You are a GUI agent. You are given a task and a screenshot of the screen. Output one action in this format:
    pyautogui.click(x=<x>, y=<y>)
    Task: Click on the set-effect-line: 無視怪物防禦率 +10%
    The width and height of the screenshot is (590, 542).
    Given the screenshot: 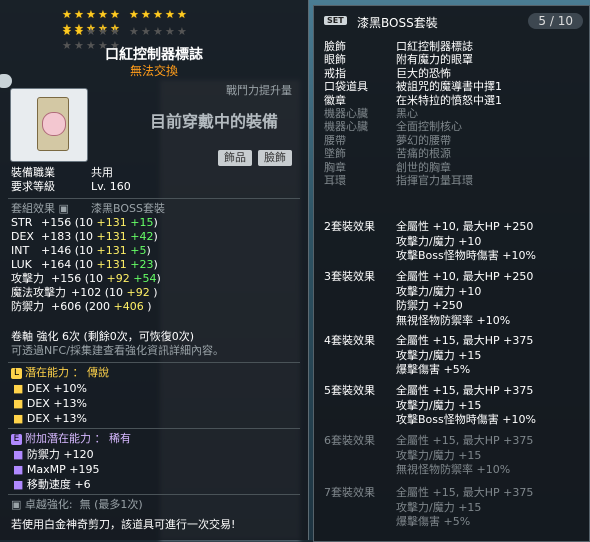 What is the action you would take?
    pyautogui.click(x=453, y=320)
    